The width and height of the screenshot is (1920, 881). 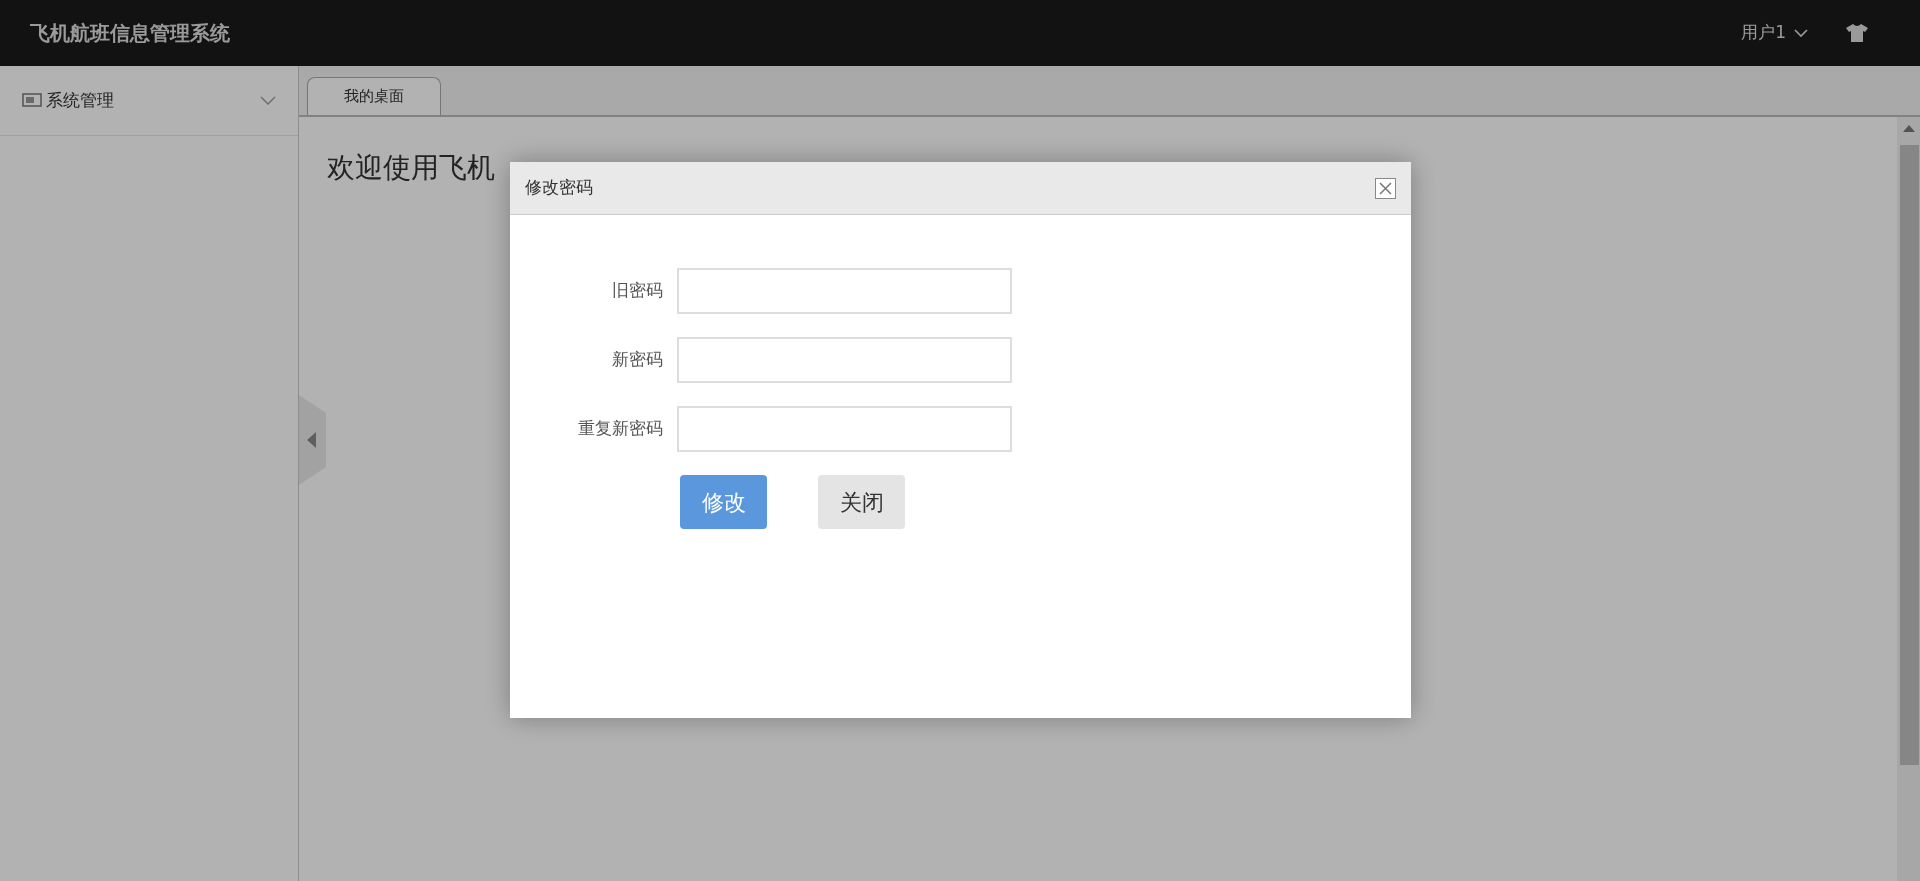 I want to click on user-menu: 用户1, so click(x=1774, y=33).